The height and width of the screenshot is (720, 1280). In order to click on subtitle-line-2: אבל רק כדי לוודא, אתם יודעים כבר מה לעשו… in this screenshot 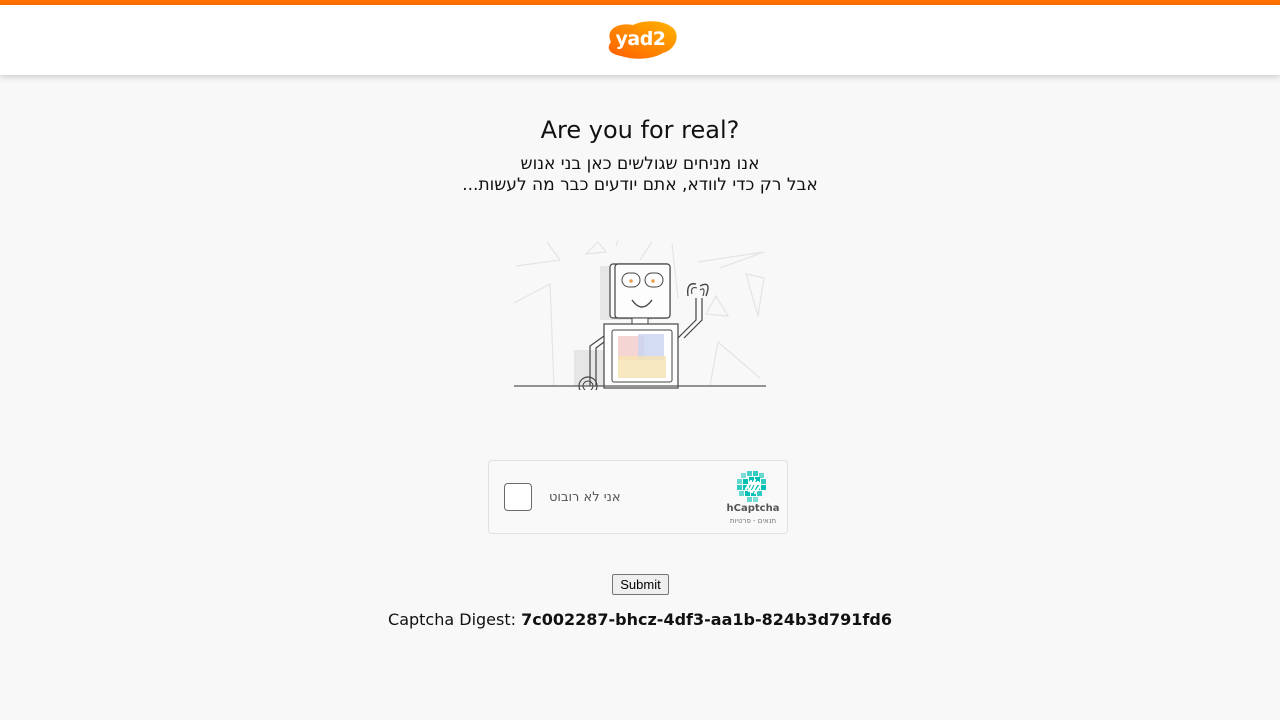, I will do `click(640, 185)`.